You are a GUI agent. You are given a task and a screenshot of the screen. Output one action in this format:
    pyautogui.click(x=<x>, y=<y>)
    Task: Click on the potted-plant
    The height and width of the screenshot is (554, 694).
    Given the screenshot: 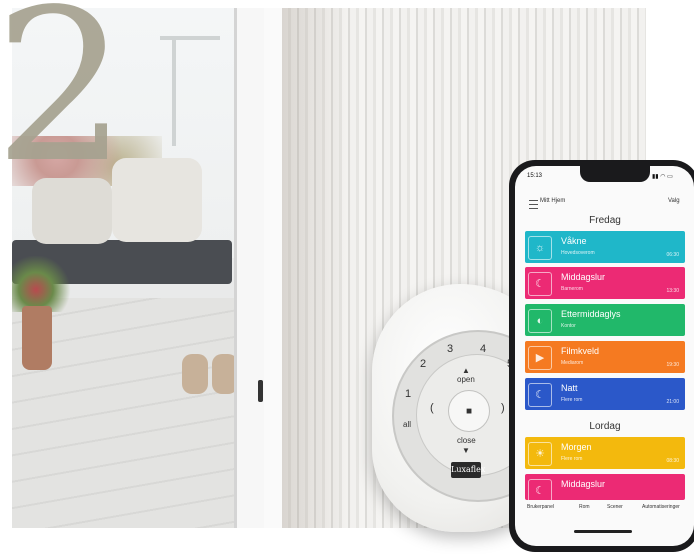 What is the action you would take?
    pyautogui.click(x=42, y=284)
    